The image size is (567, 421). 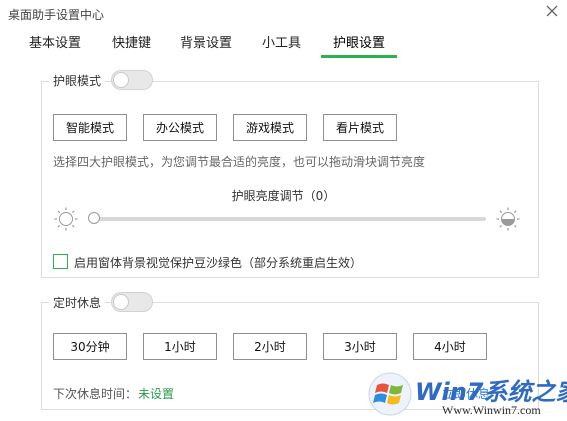 What do you see at coordinates (60, 261) in the screenshot?
I see `bean-green-checkbox` at bounding box center [60, 261].